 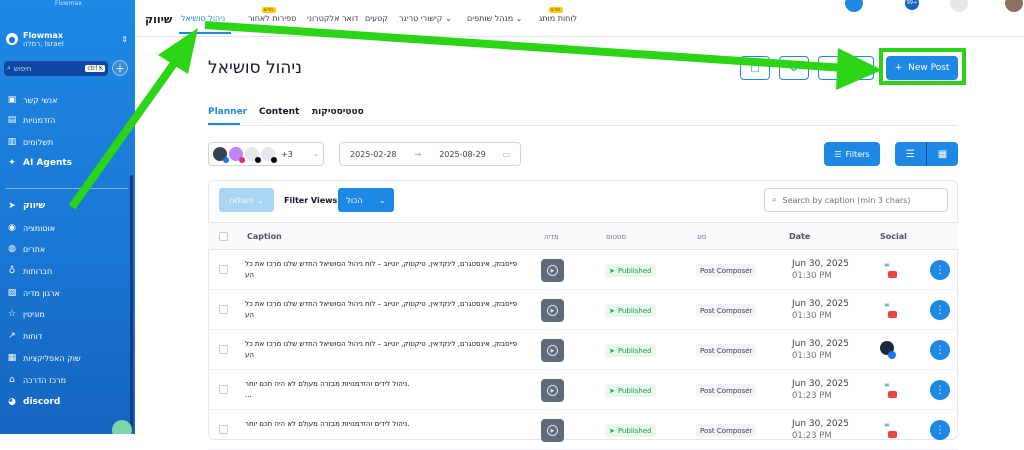 I want to click on sidebar-item-reports: ↗ דוחות, so click(x=68, y=336).